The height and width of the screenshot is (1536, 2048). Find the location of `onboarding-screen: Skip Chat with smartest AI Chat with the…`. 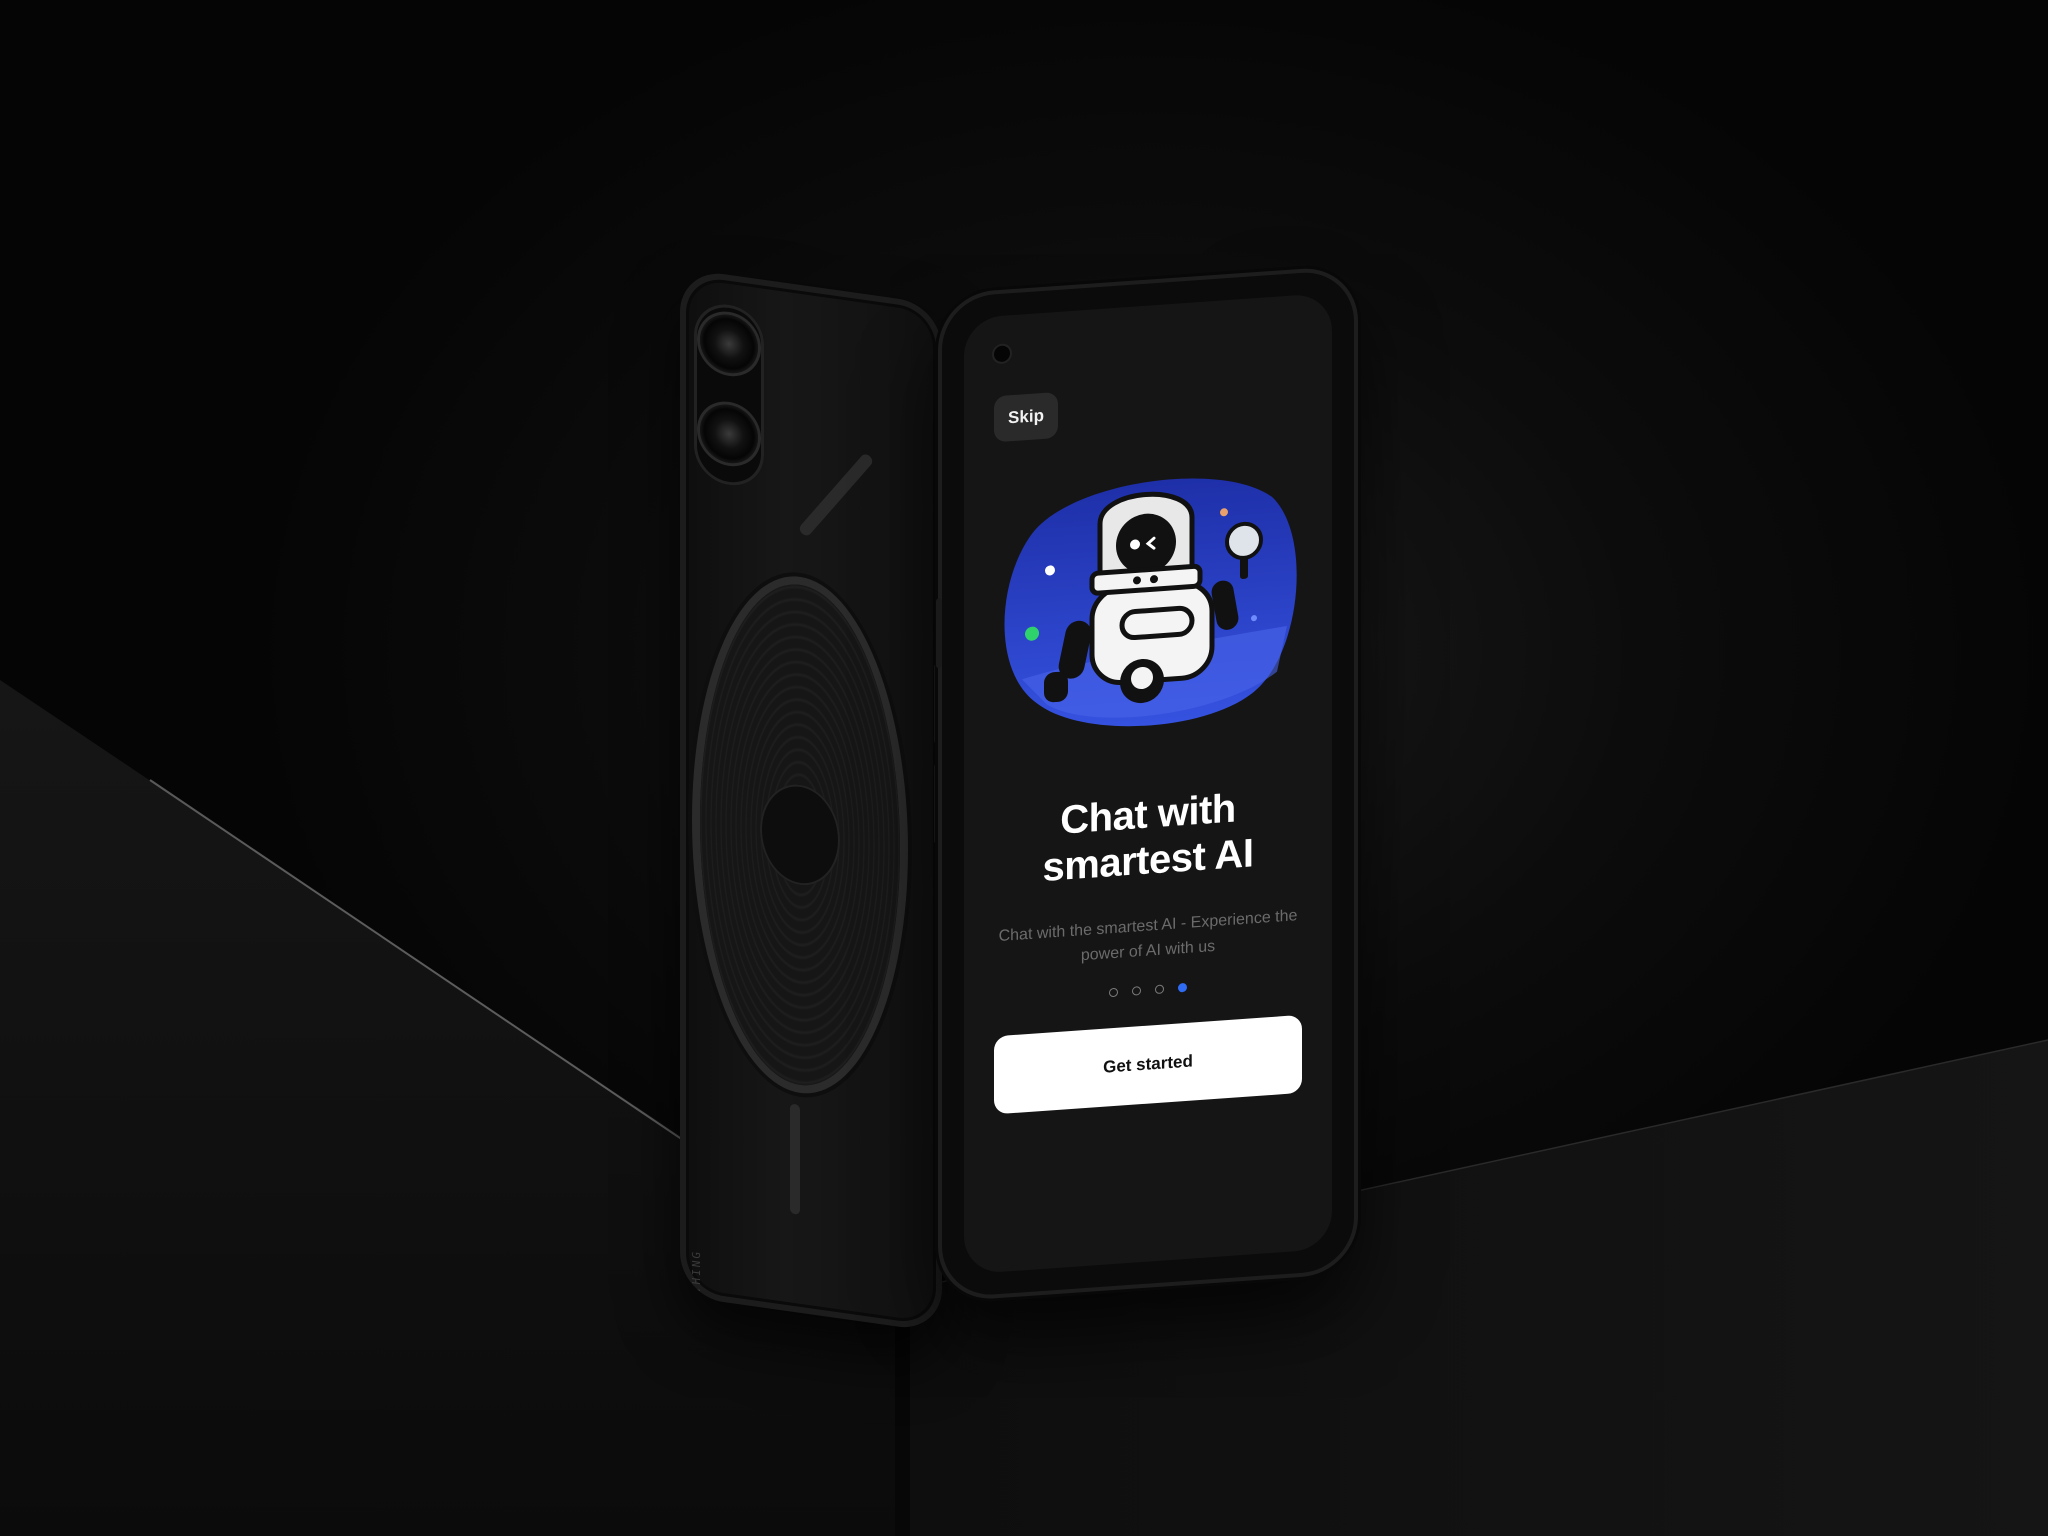

onboarding-screen: Skip Chat with smartest AI Chat with the… is located at coordinates (1148, 783).